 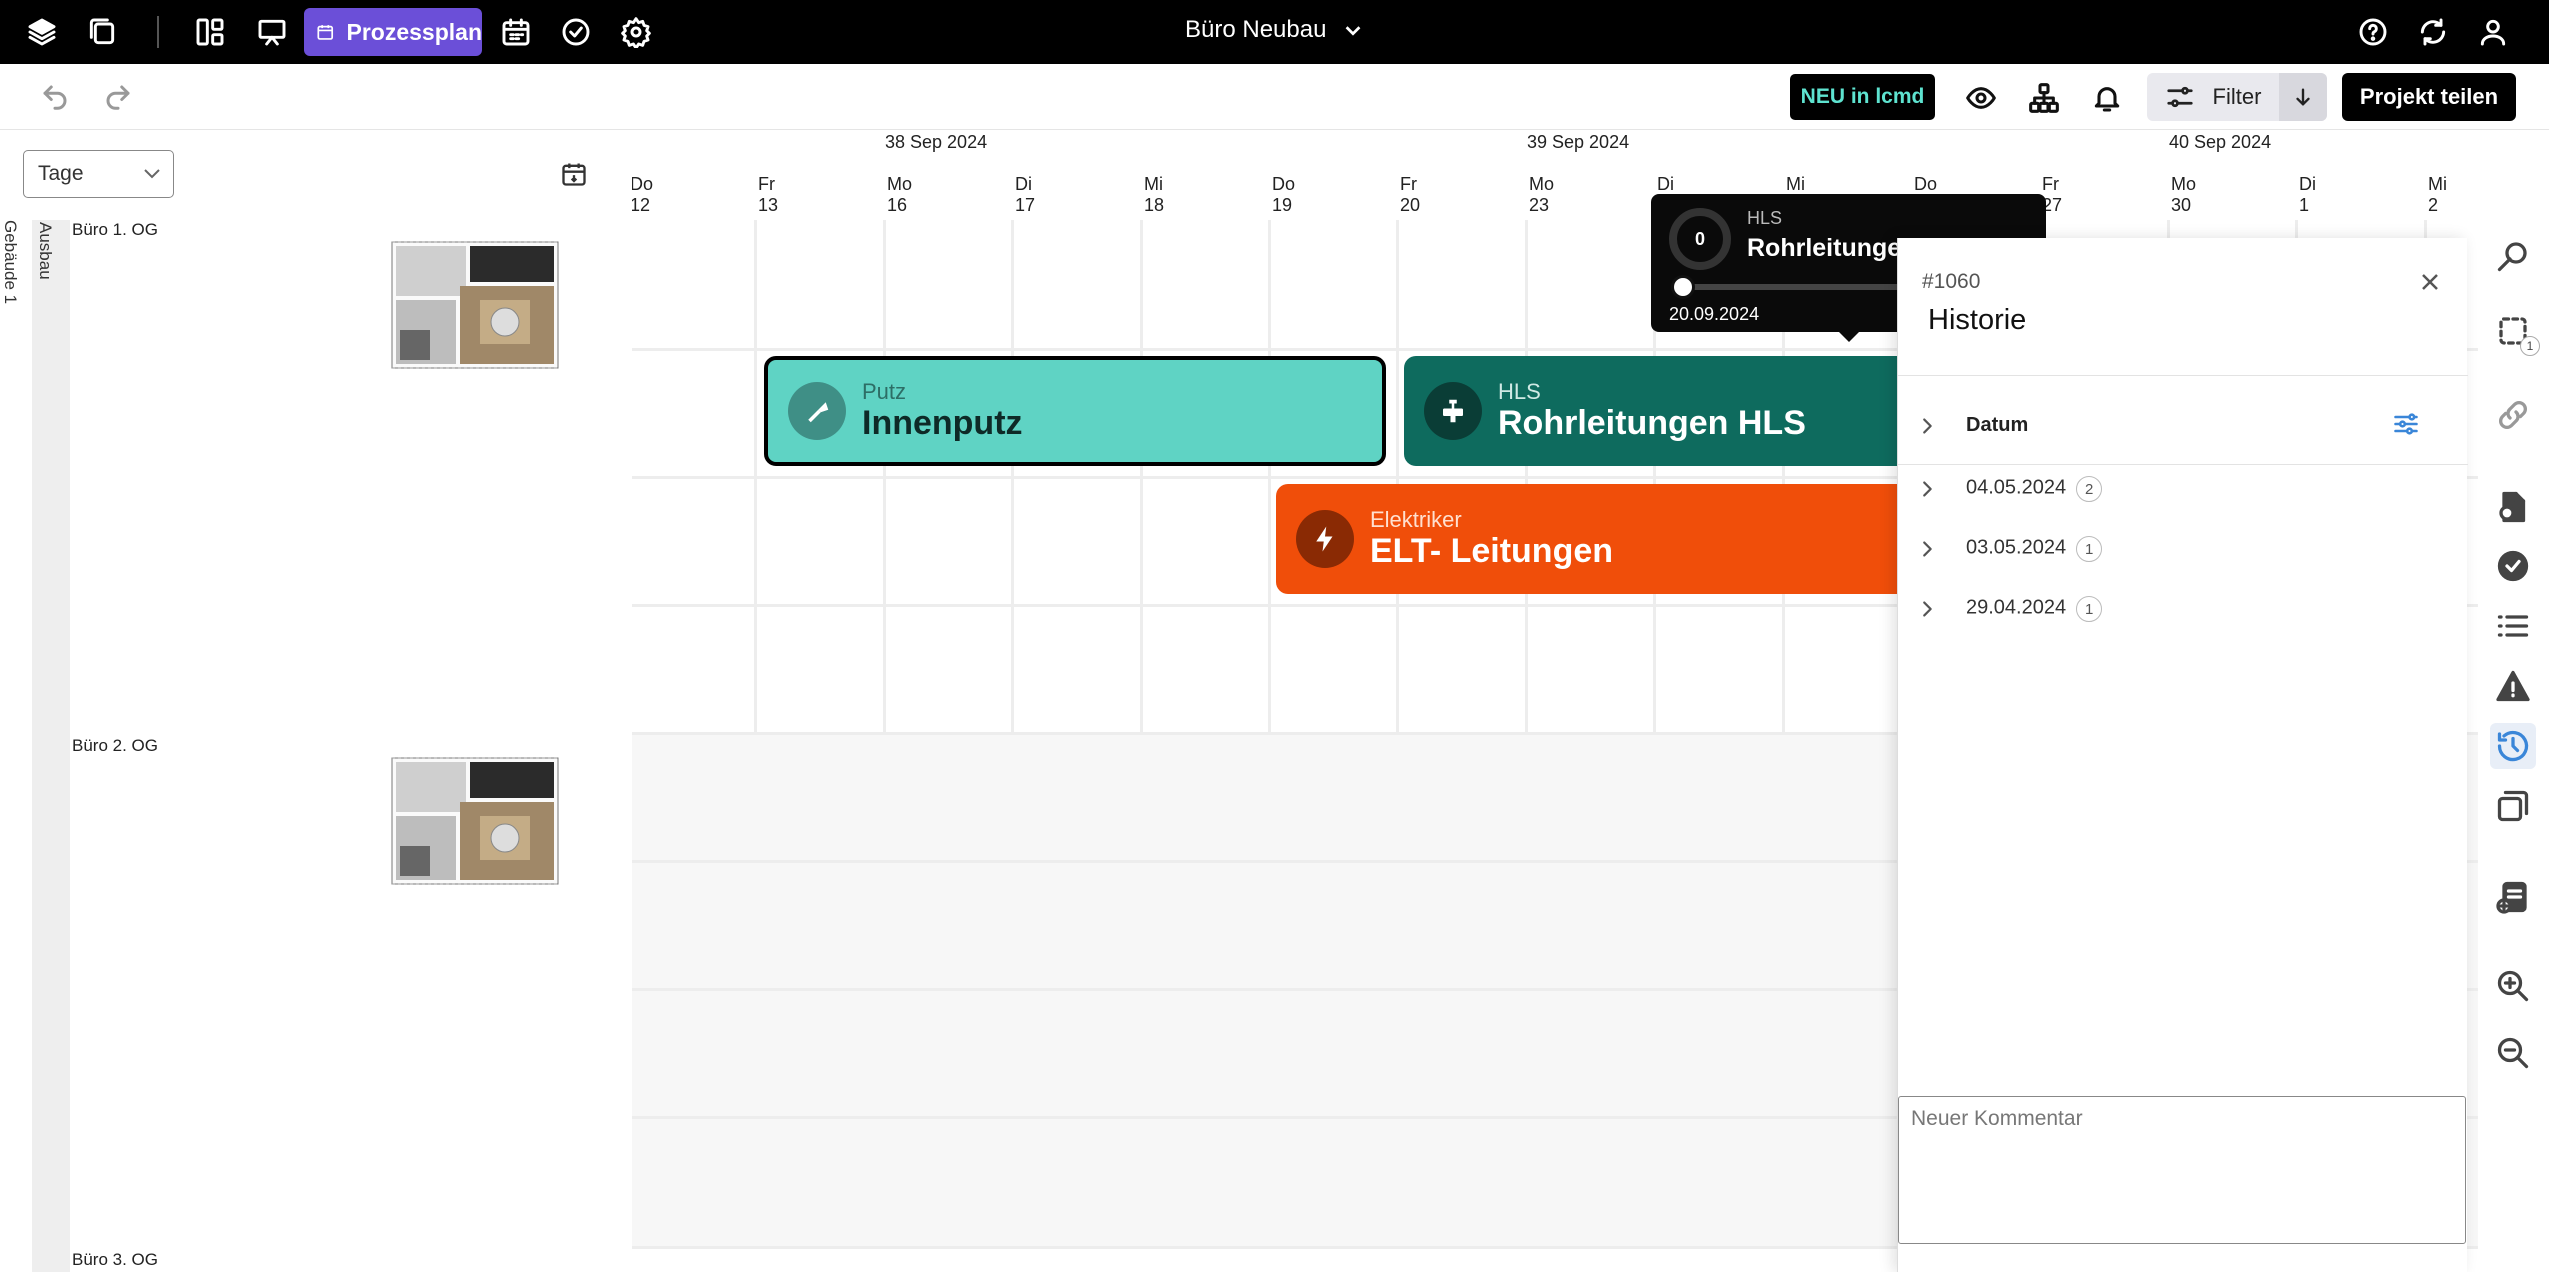 I want to click on zoom-out-icon, so click(x=2513, y=1053).